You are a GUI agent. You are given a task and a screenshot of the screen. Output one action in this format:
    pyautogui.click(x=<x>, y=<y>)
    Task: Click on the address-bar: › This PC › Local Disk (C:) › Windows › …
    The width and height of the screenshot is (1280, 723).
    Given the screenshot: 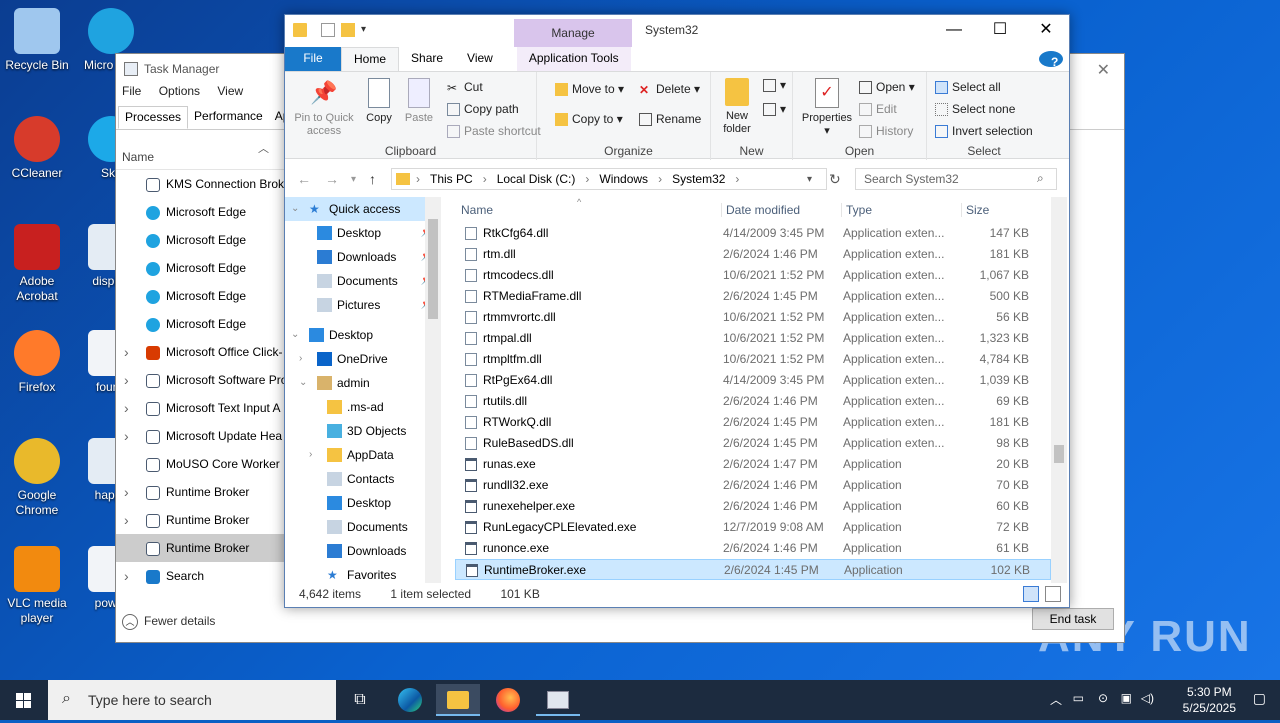 What is the action you would take?
    pyautogui.click(x=609, y=179)
    